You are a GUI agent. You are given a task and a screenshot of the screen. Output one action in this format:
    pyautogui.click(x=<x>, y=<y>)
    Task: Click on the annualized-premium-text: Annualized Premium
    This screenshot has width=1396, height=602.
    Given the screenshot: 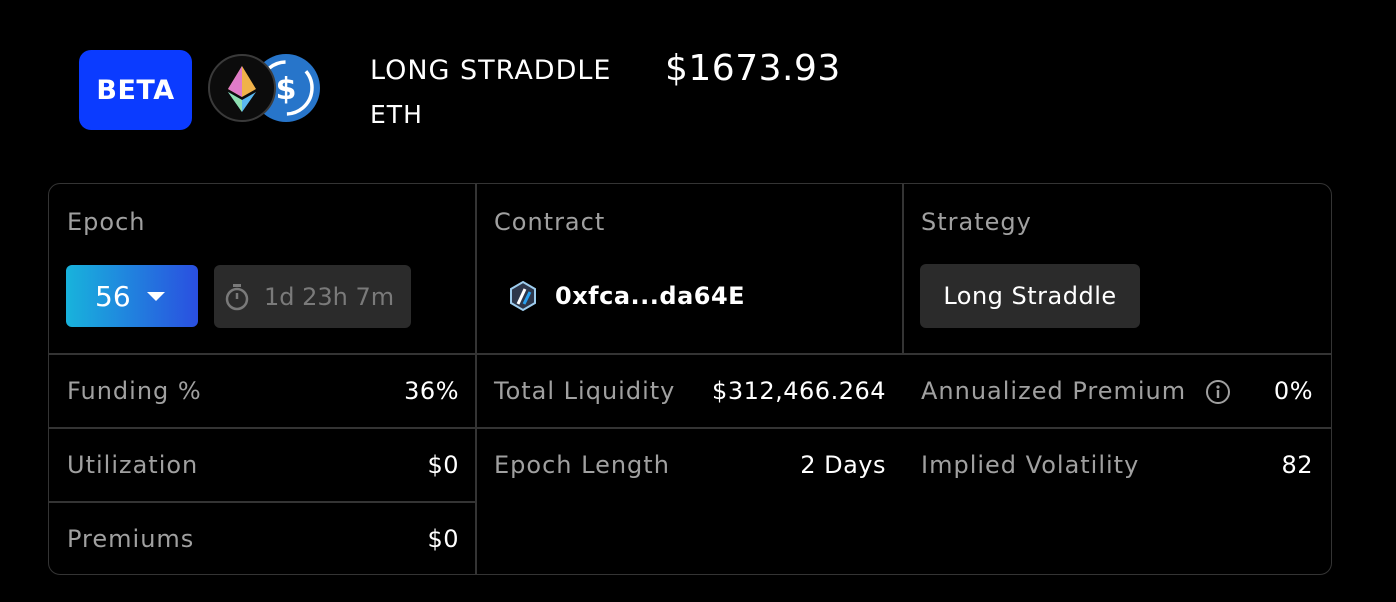 What is the action you would take?
    pyautogui.click(x=1054, y=391)
    